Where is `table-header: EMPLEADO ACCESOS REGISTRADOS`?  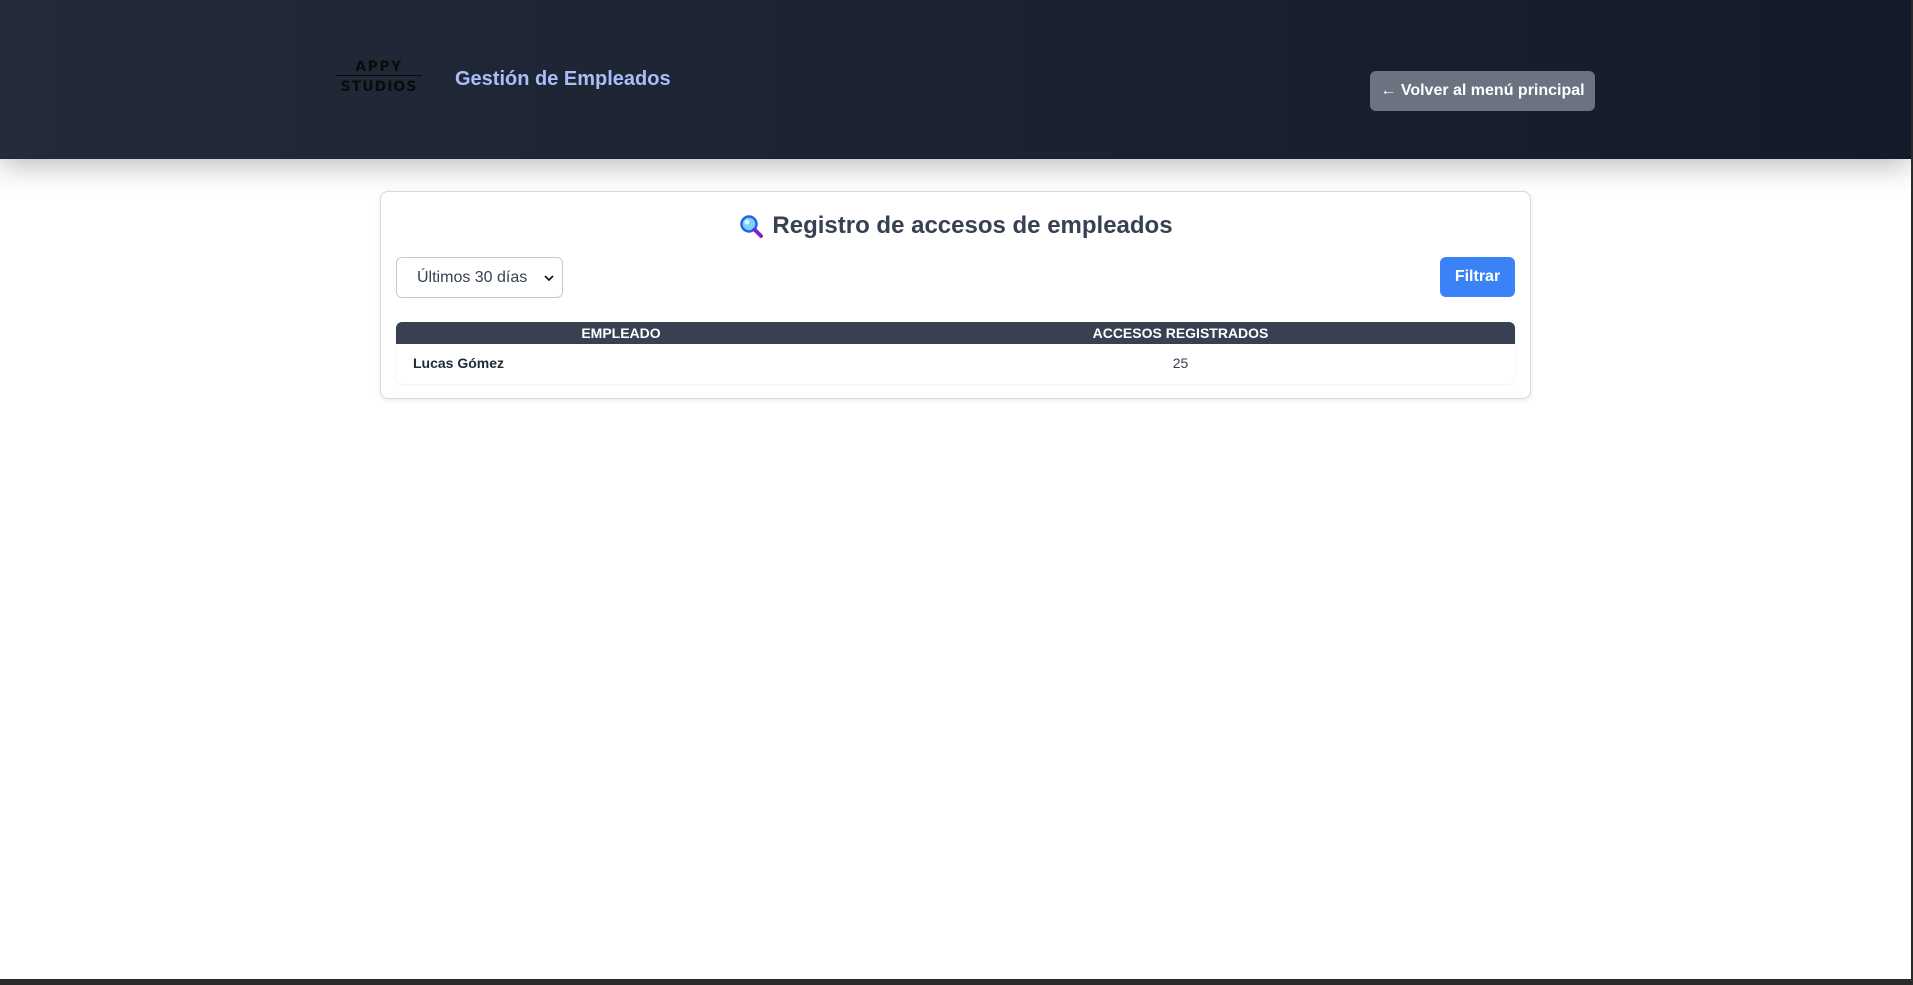 table-header: EMPLEADO ACCESOS REGISTRADOS is located at coordinates (955, 333).